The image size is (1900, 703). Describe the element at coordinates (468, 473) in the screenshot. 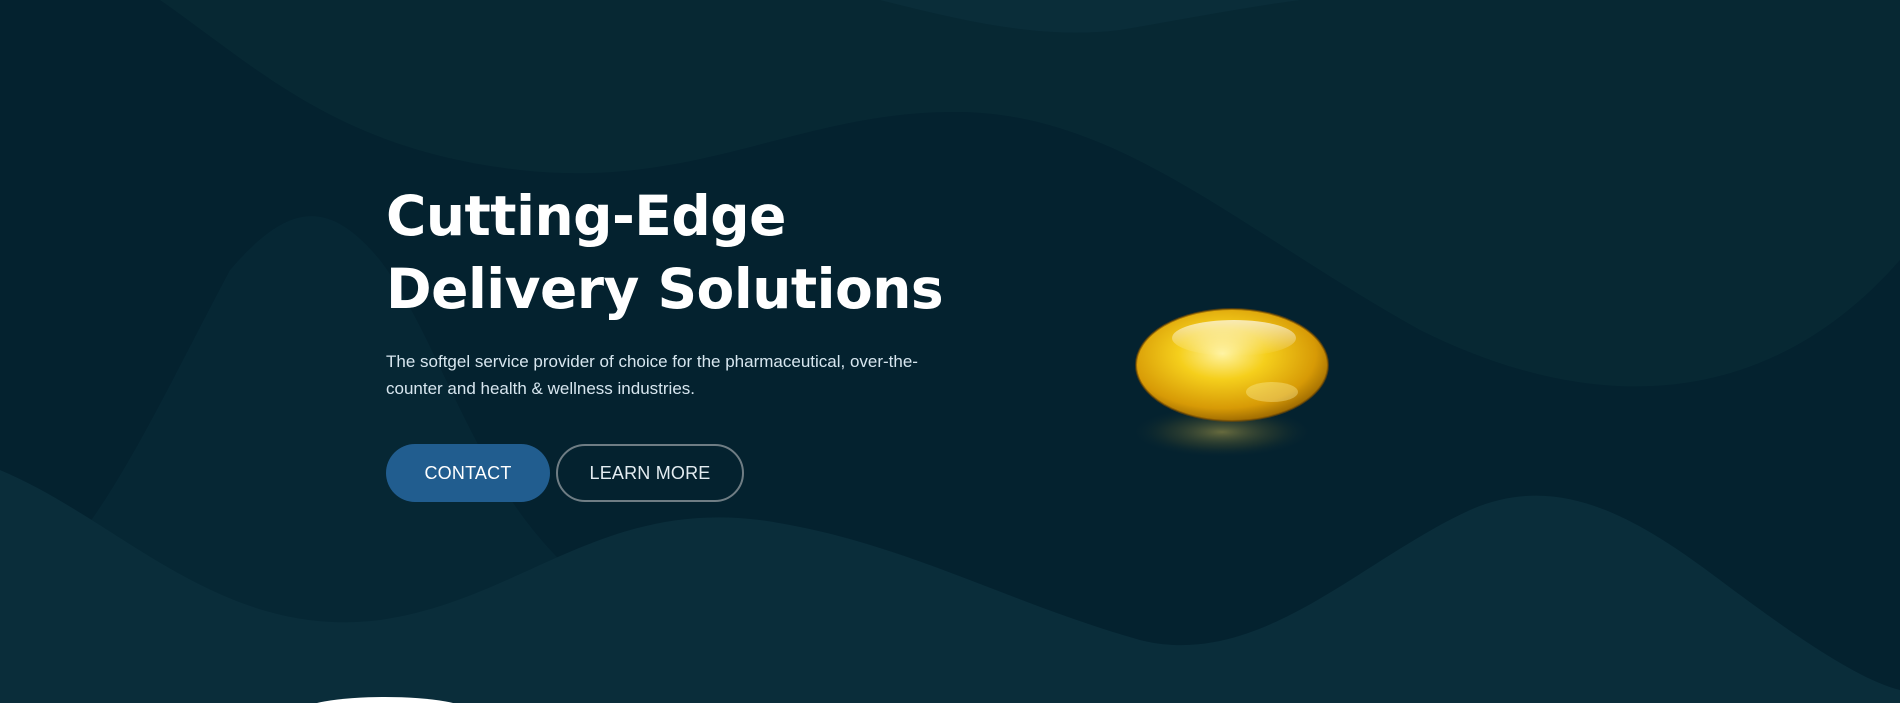

I see `contact-button: CONTACT` at that location.